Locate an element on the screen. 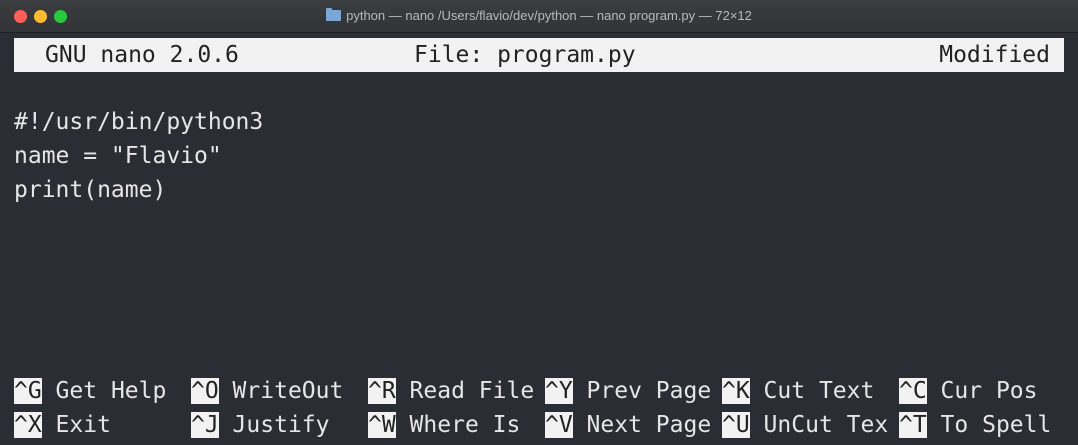 This screenshot has height=445, width=1078. shortcut-to-spell: ^T To Spell is located at coordinates (975, 425).